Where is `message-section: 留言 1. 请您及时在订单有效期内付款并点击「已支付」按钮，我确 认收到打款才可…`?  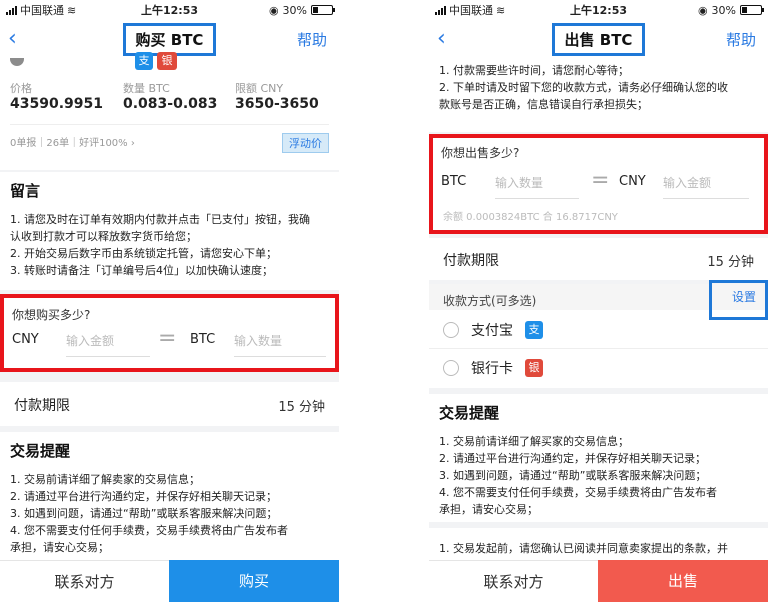
message-section: 留言 1. 请您及时在订单有效期内付款并点击「已支付」按钮，我确 认收到打款才可… is located at coordinates (169, 231).